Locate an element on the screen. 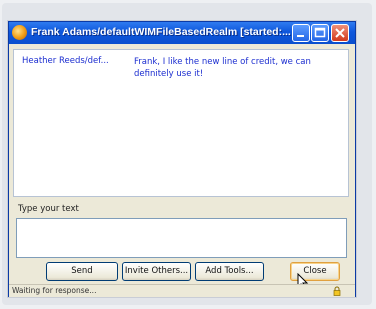  compose-label: Type your text is located at coordinates (48, 209).